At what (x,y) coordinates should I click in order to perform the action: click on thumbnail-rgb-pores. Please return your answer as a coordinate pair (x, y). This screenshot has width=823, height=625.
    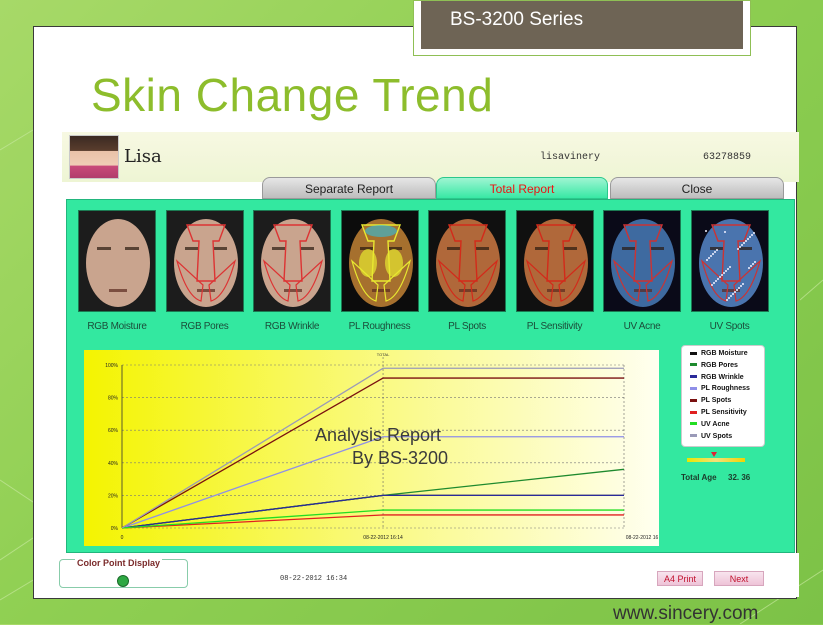
    Looking at the image, I should click on (204, 261).